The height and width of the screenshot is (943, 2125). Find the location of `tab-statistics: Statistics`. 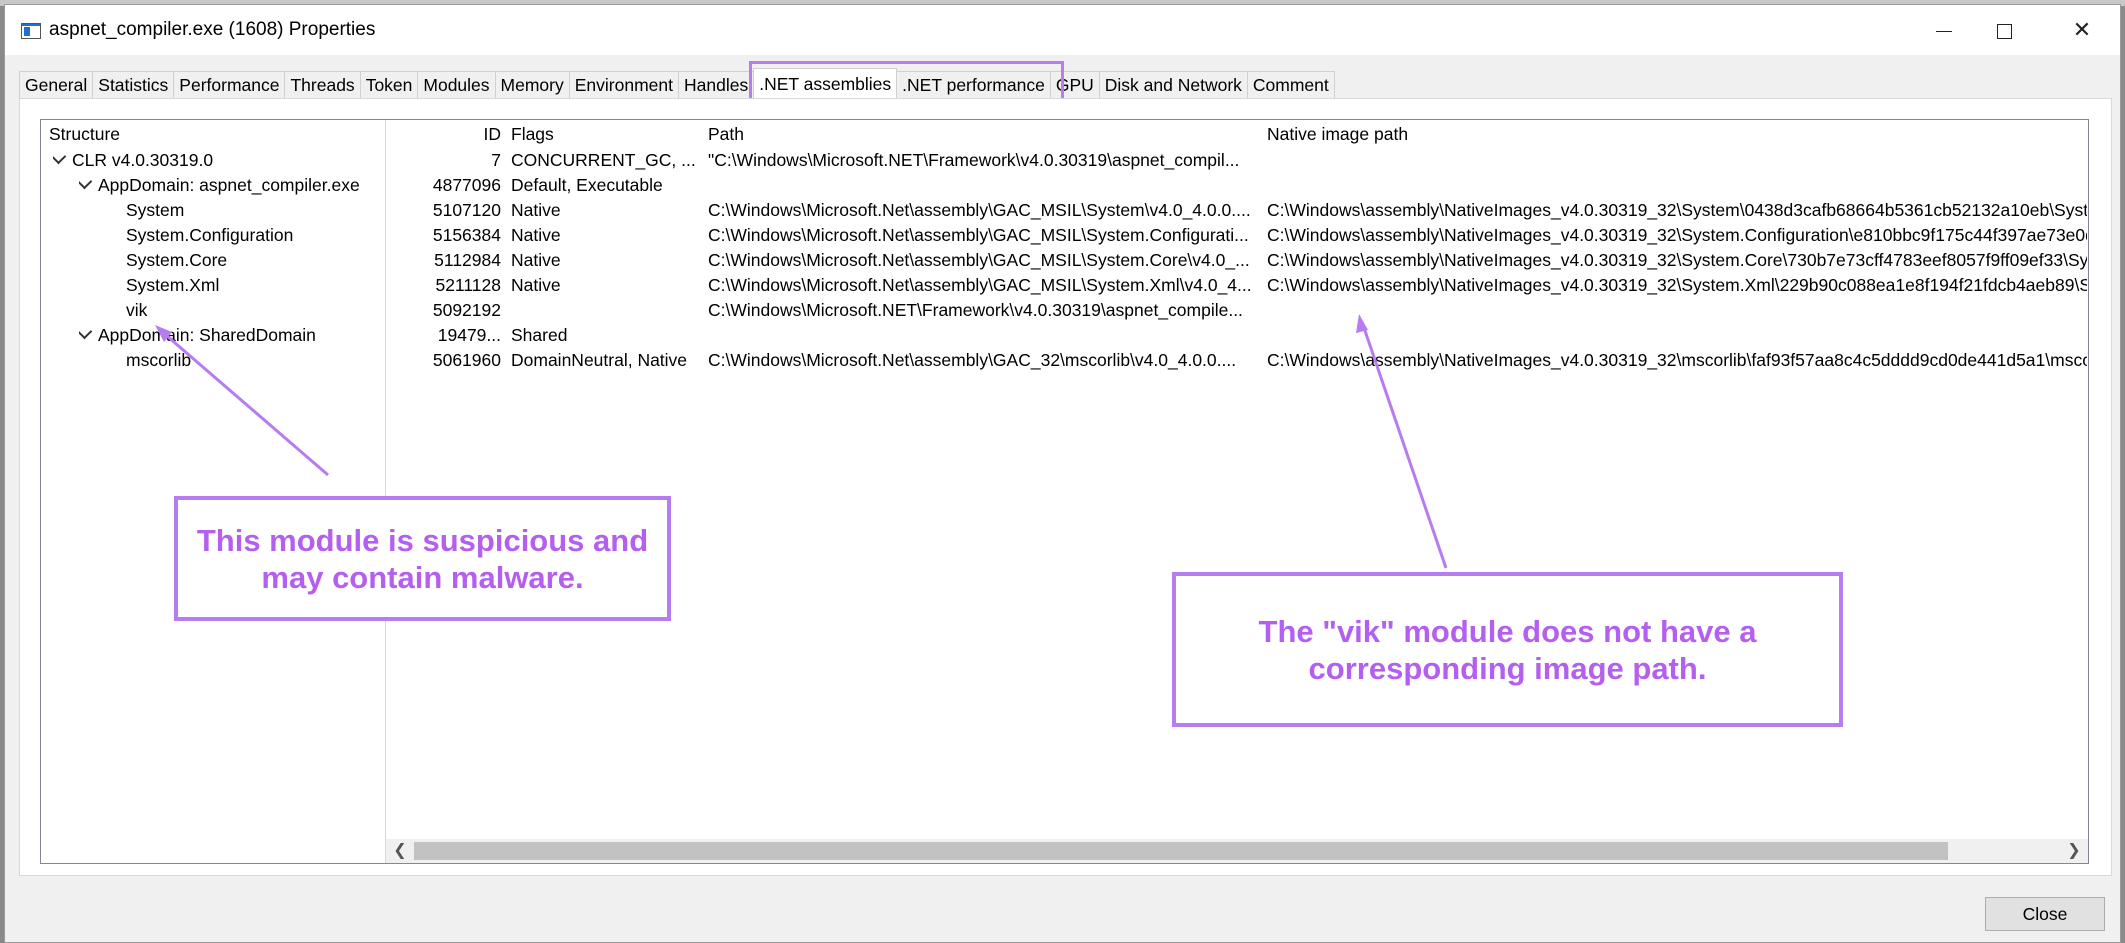

tab-statistics: Statistics is located at coordinates (133, 84).